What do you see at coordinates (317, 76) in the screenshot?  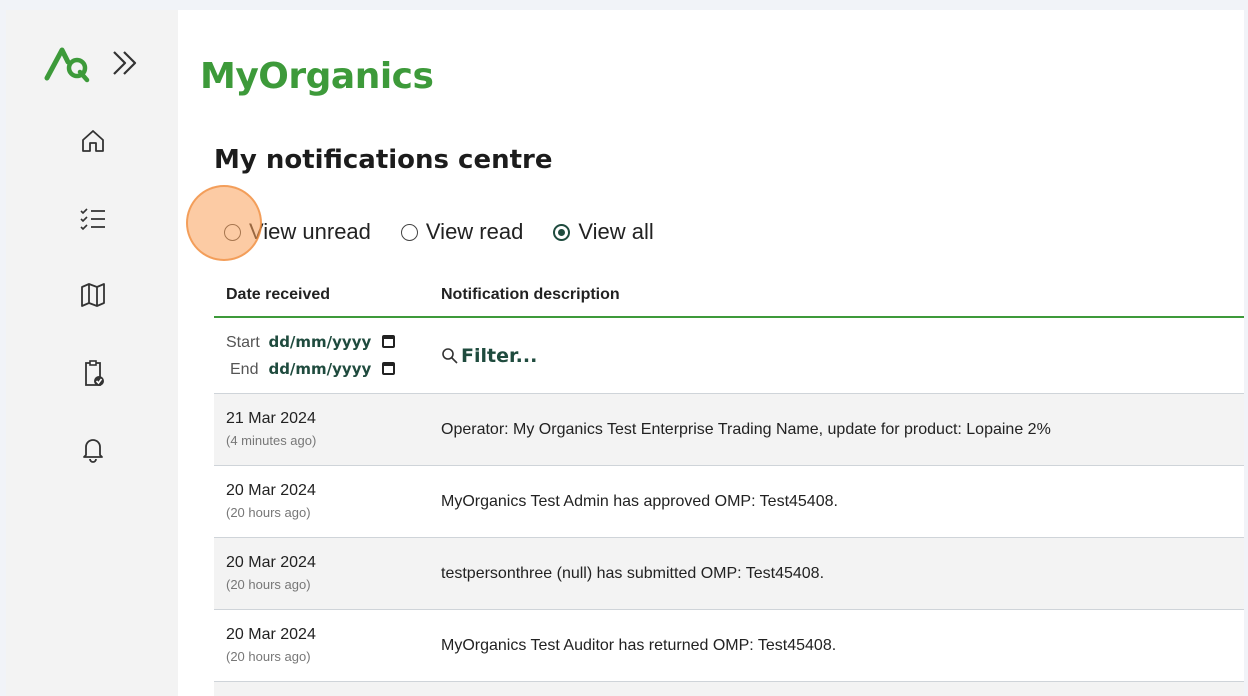 I see `brand-title: MyOrganics` at bounding box center [317, 76].